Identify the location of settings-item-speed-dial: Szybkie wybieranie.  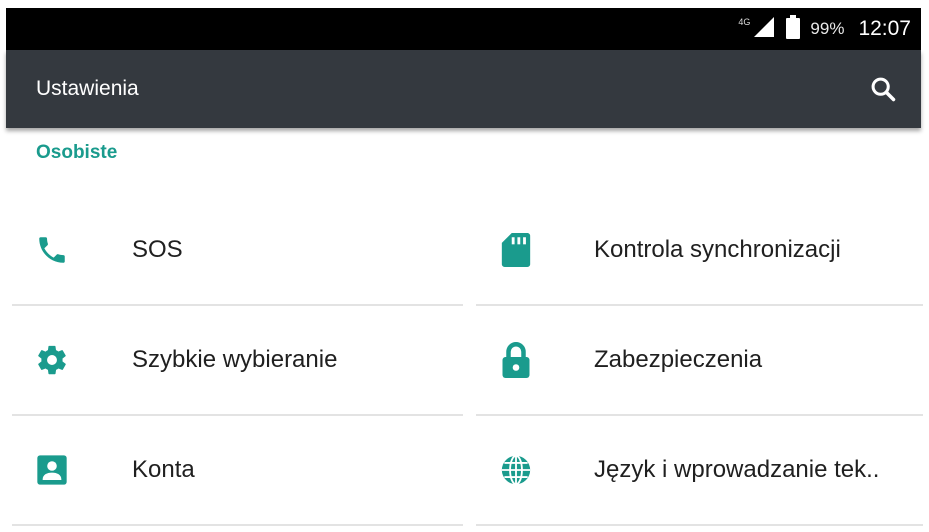
(237, 361).